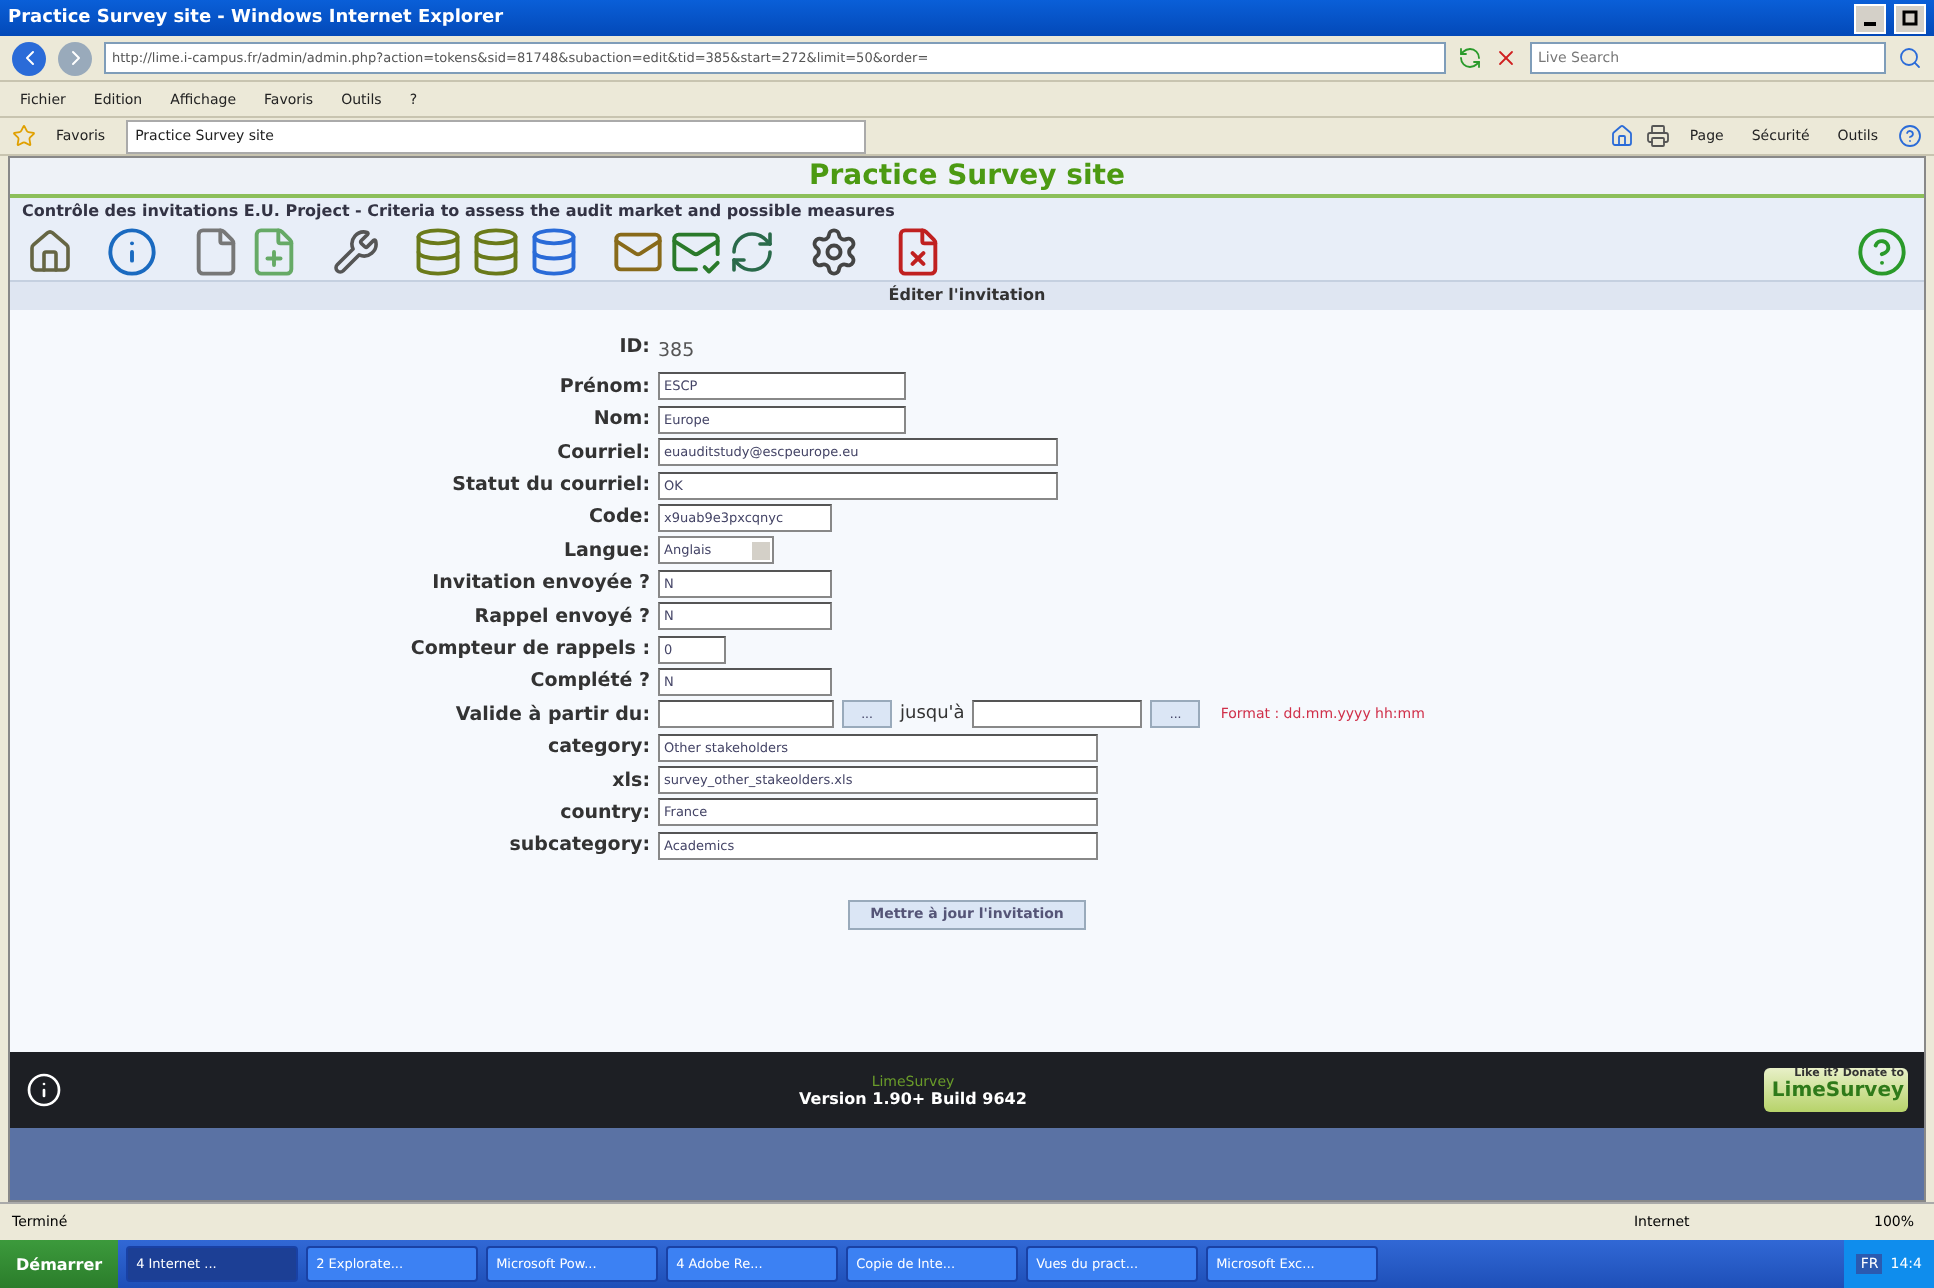 Image resolution: width=1934 pixels, height=1288 pixels. What do you see at coordinates (257, 18) in the screenshot?
I see `window-title: Practice Survey site - Windows Internet Explorer` at bounding box center [257, 18].